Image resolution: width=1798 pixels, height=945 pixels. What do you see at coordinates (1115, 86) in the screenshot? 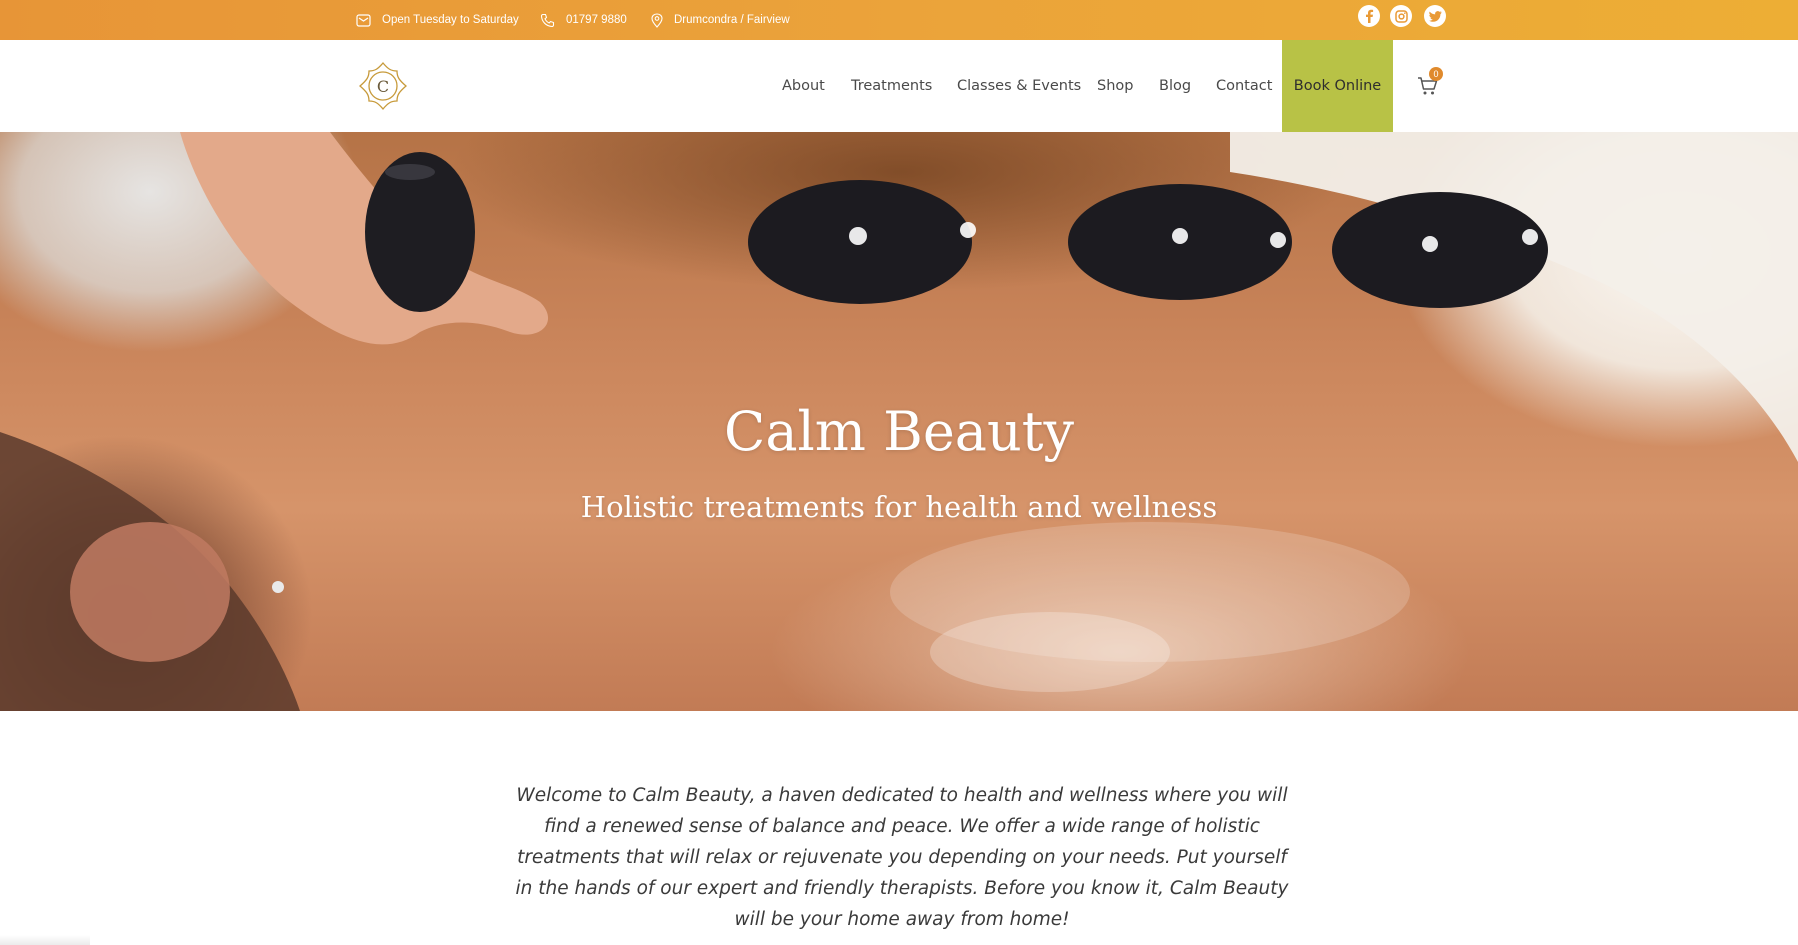
I see `nav-shop: Shop` at bounding box center [1115, 86].